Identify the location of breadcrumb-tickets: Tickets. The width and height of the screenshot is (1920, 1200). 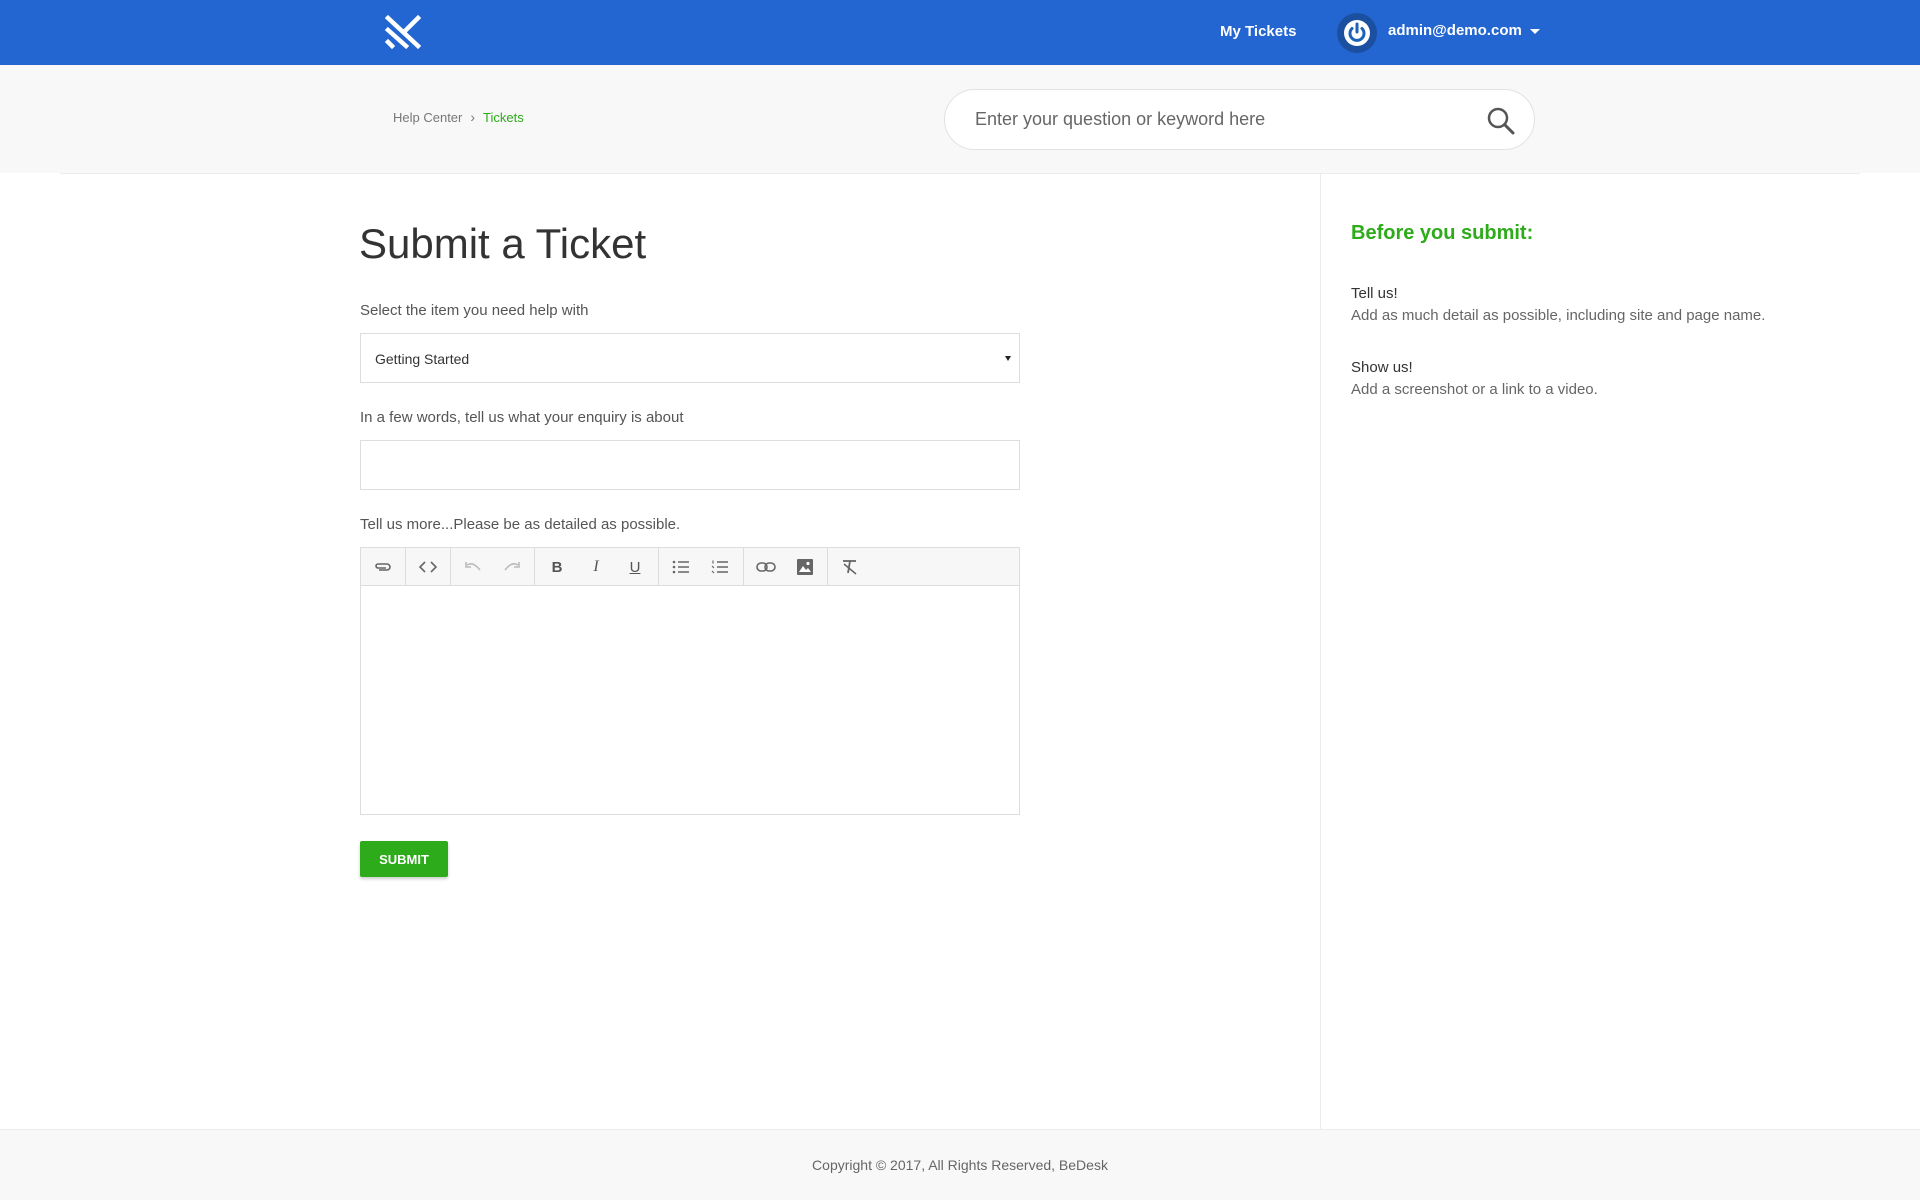
(503, 117).